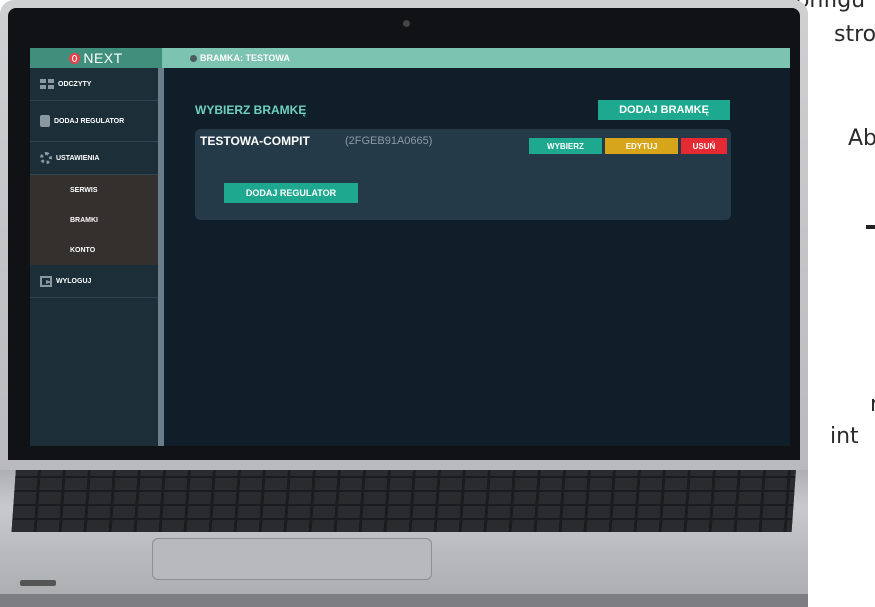  What do you see at coordinates (844, 436) in the screenshot?
I see `background-text-5: int` at bounding box center [844, 436].